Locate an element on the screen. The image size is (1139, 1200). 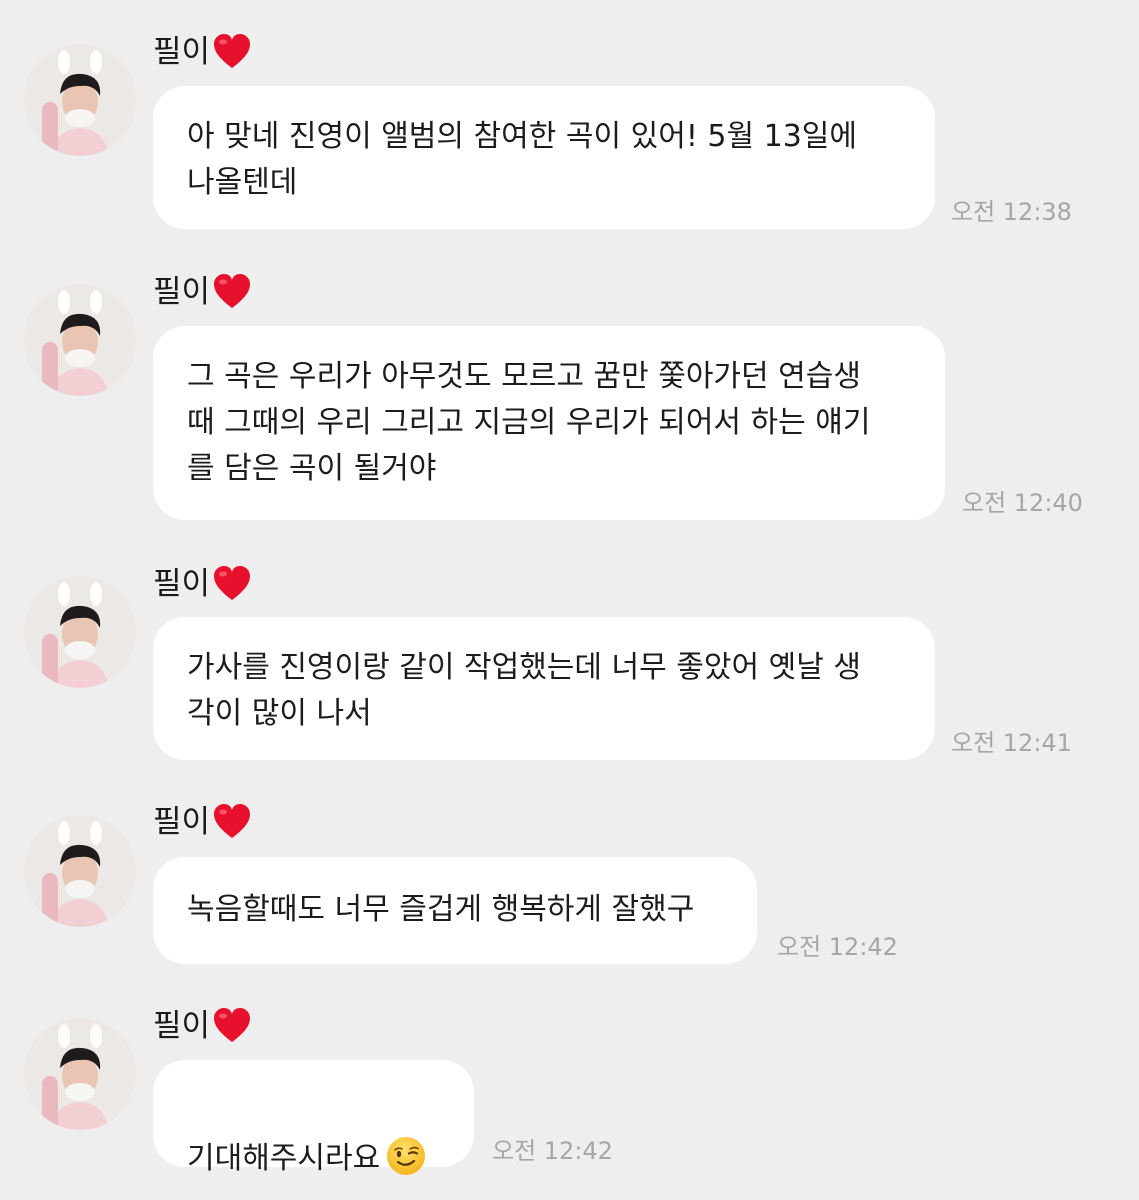
message-bubble: 가사를 진영이랑 같이 작업했는데 너무 좋았어 옛날 생 각이 많이 나서 is located at coordinates (544, 688).